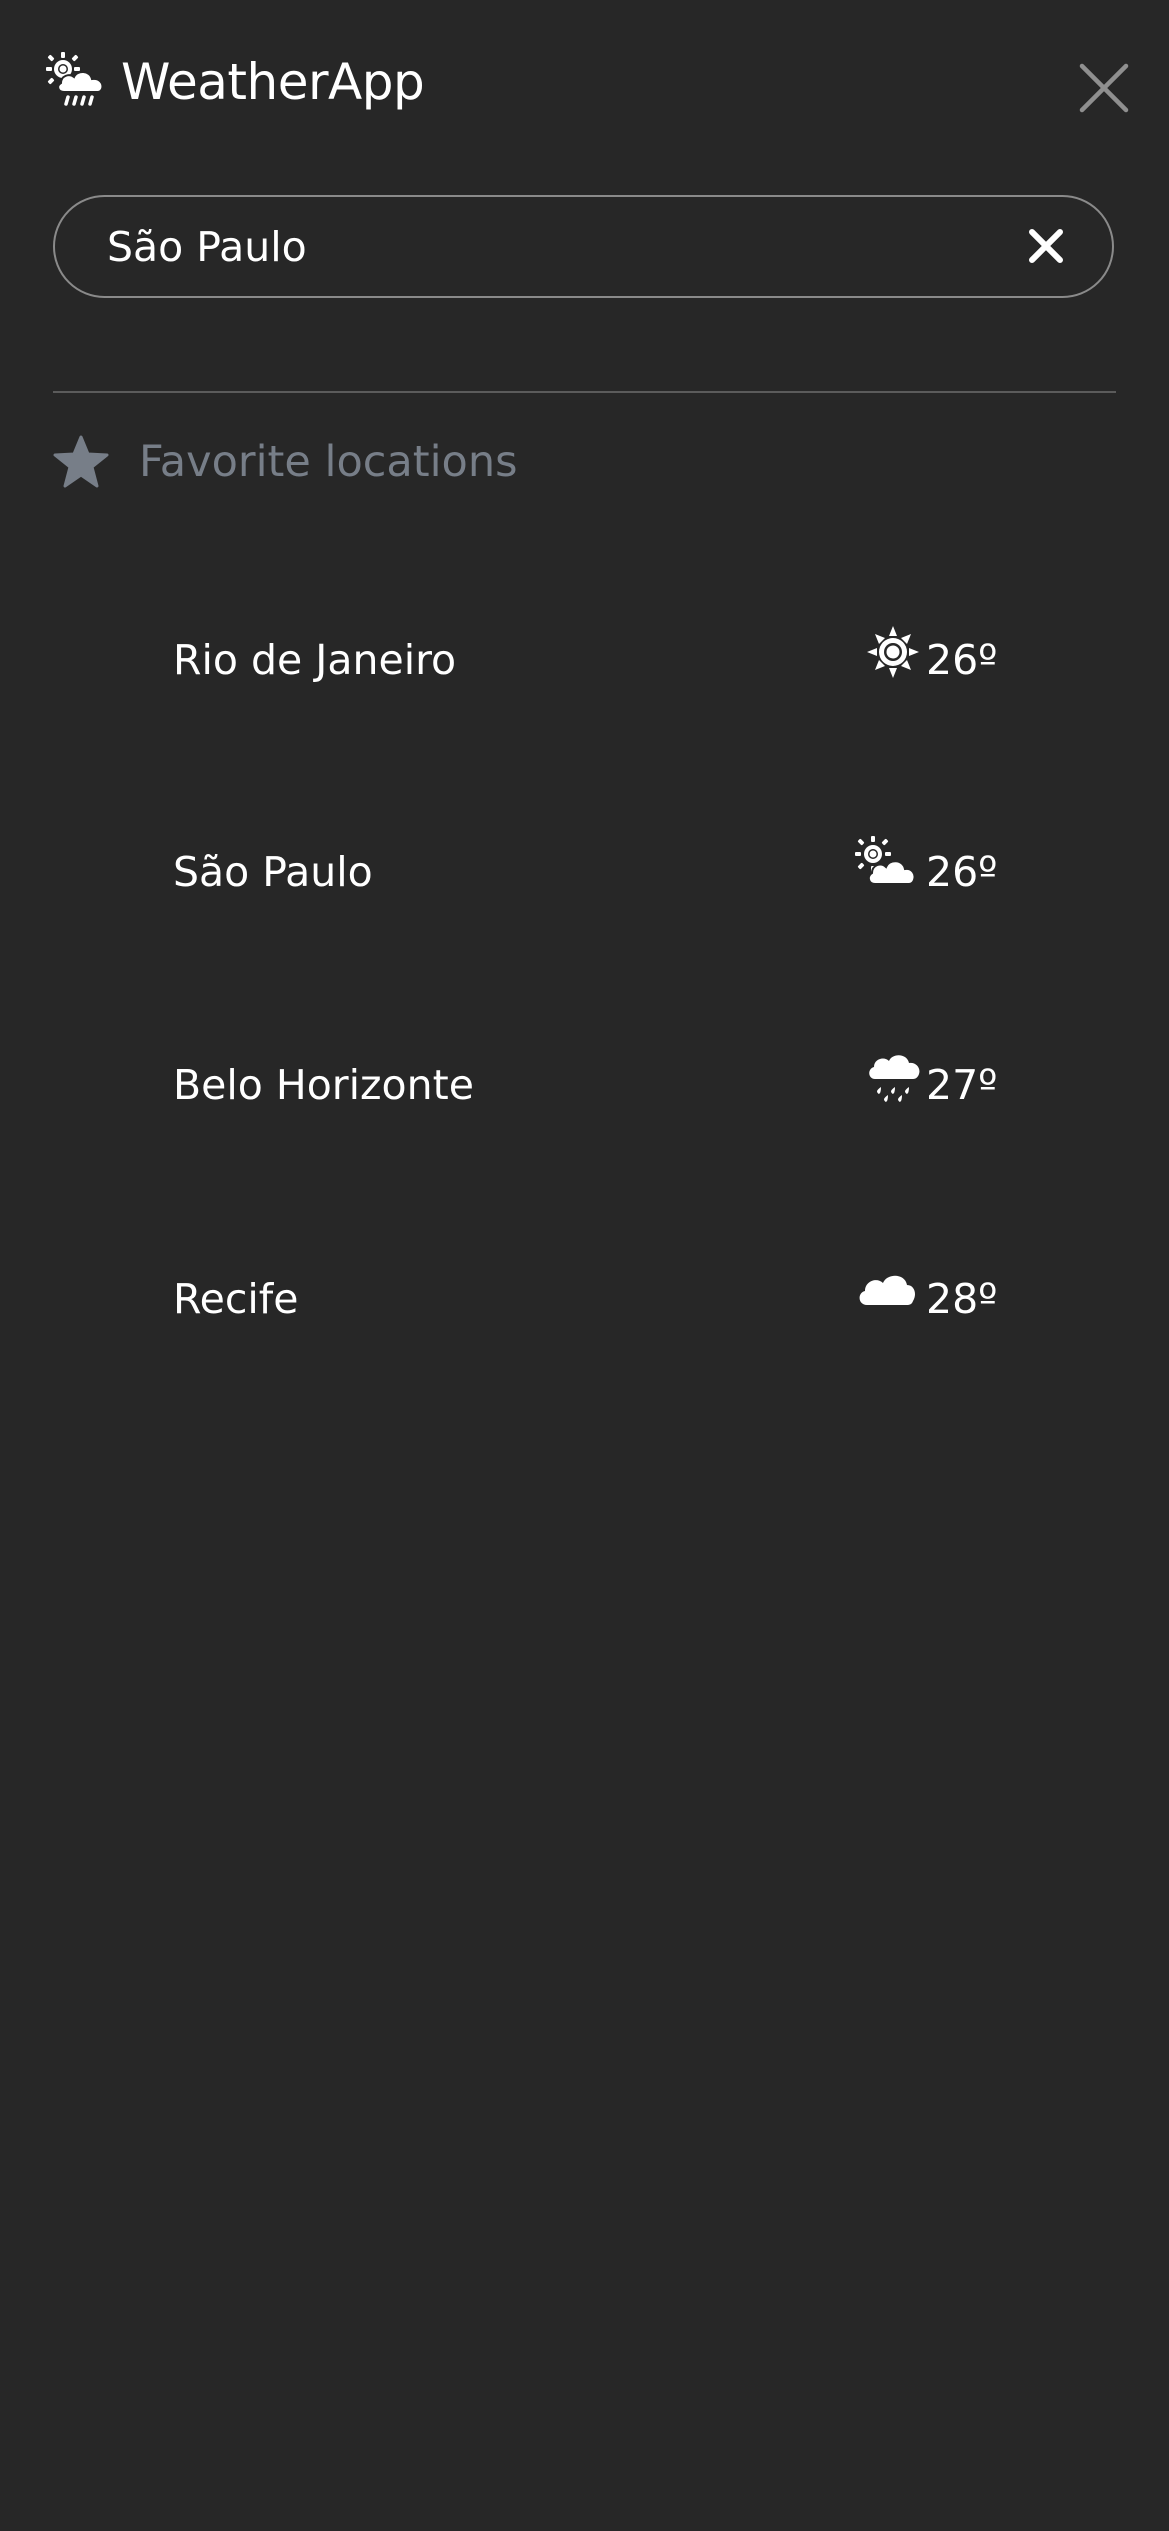  Describe the element at coordinates (962, 1299) in the screenshot. I see `location-temperature: 28º` at that location.